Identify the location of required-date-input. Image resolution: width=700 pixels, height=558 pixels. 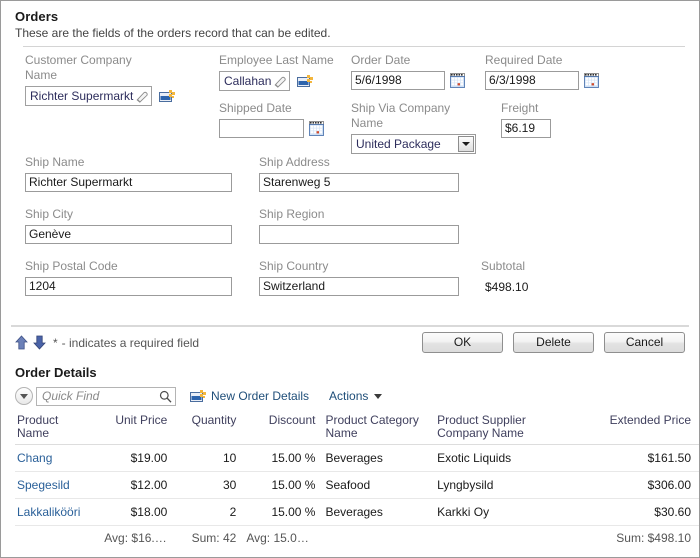
(532, 80).